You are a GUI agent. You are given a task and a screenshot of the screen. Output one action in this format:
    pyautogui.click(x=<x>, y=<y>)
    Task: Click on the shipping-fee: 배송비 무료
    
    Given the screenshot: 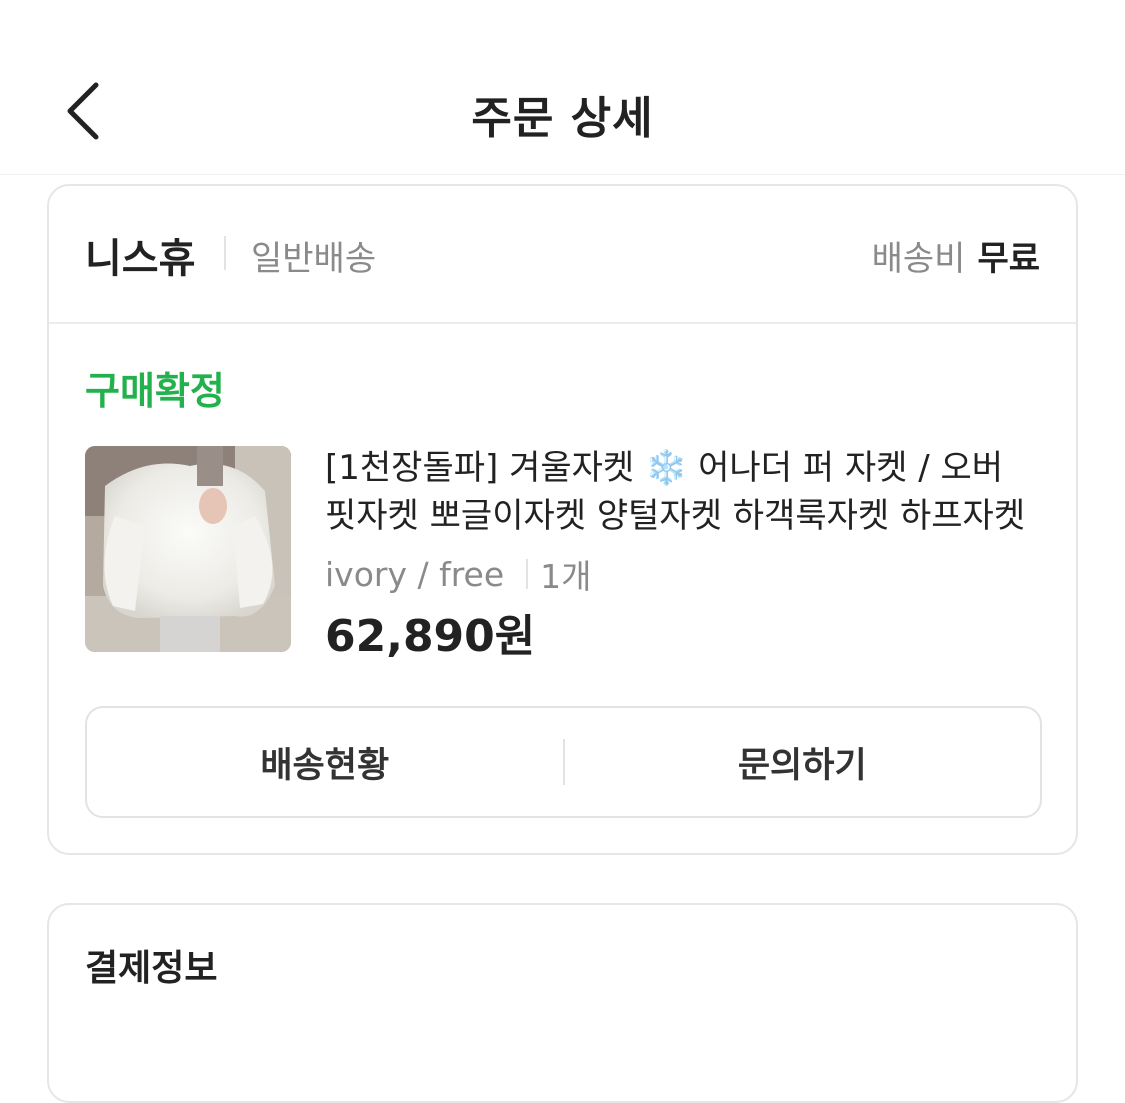 What is the action you would take?
    pyautogui.click(x=956, y=255)
    